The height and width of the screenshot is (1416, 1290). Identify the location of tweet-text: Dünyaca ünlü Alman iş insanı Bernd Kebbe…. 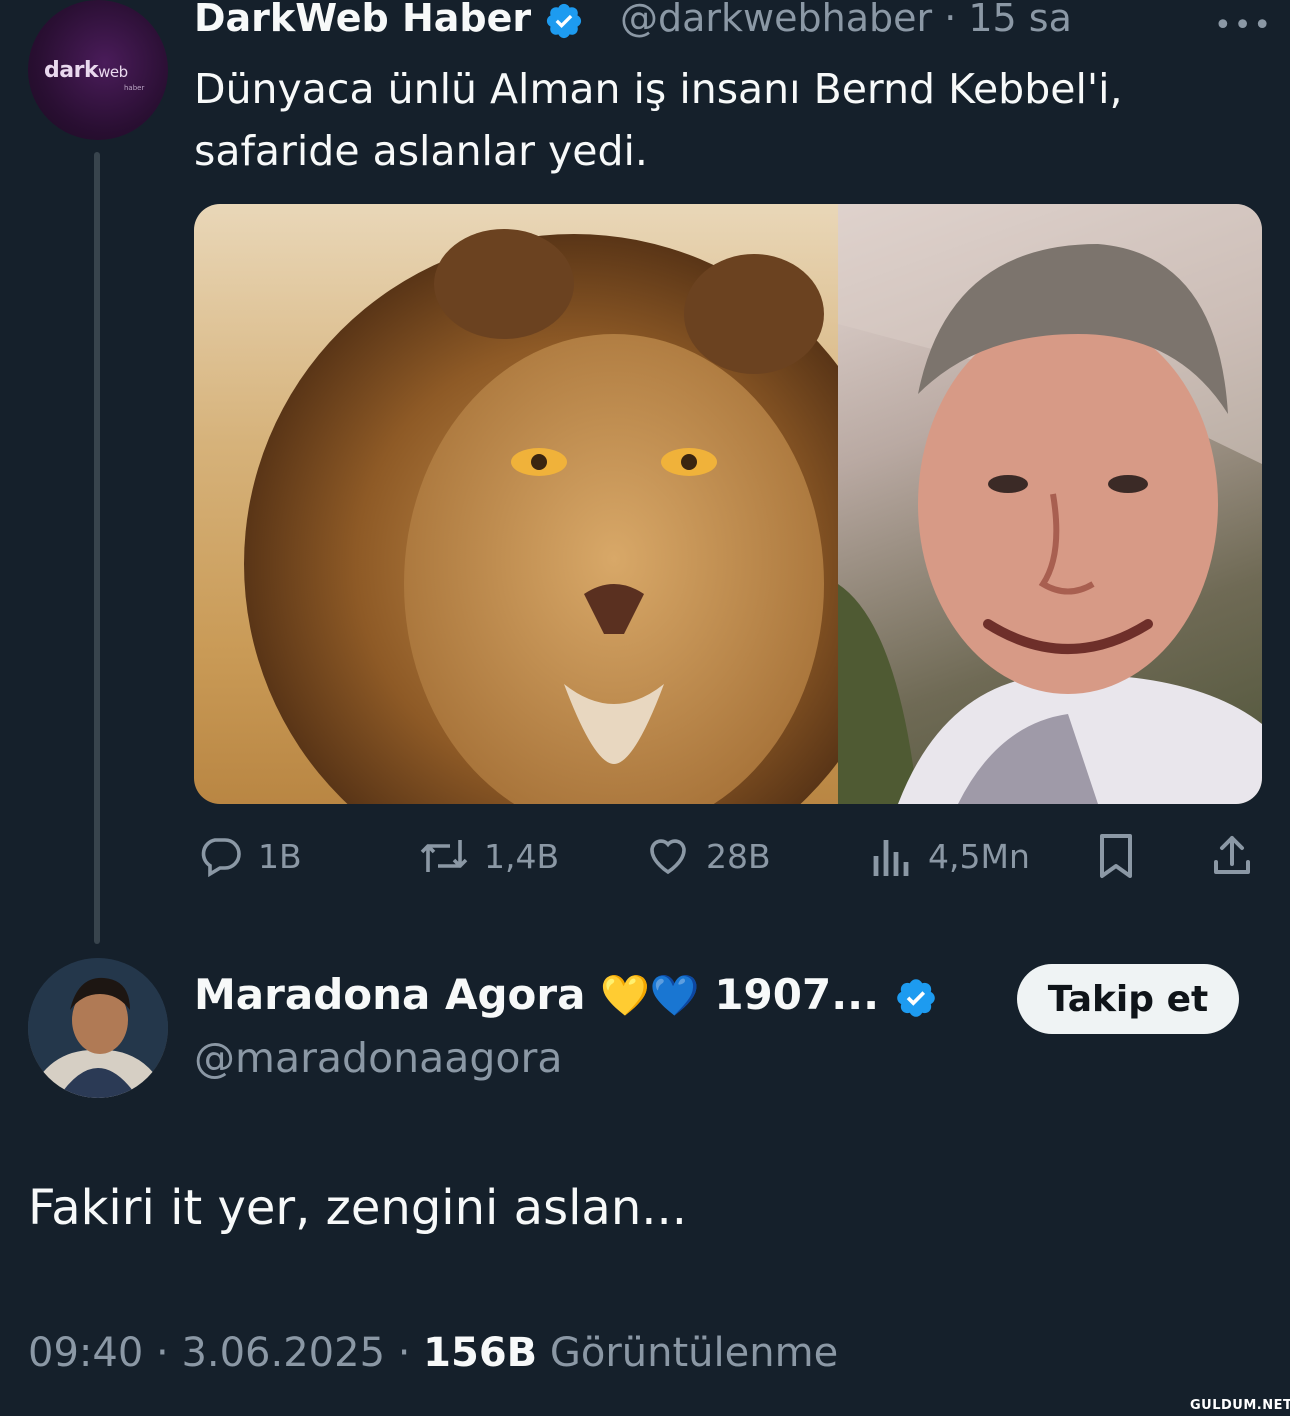
(658, 120).